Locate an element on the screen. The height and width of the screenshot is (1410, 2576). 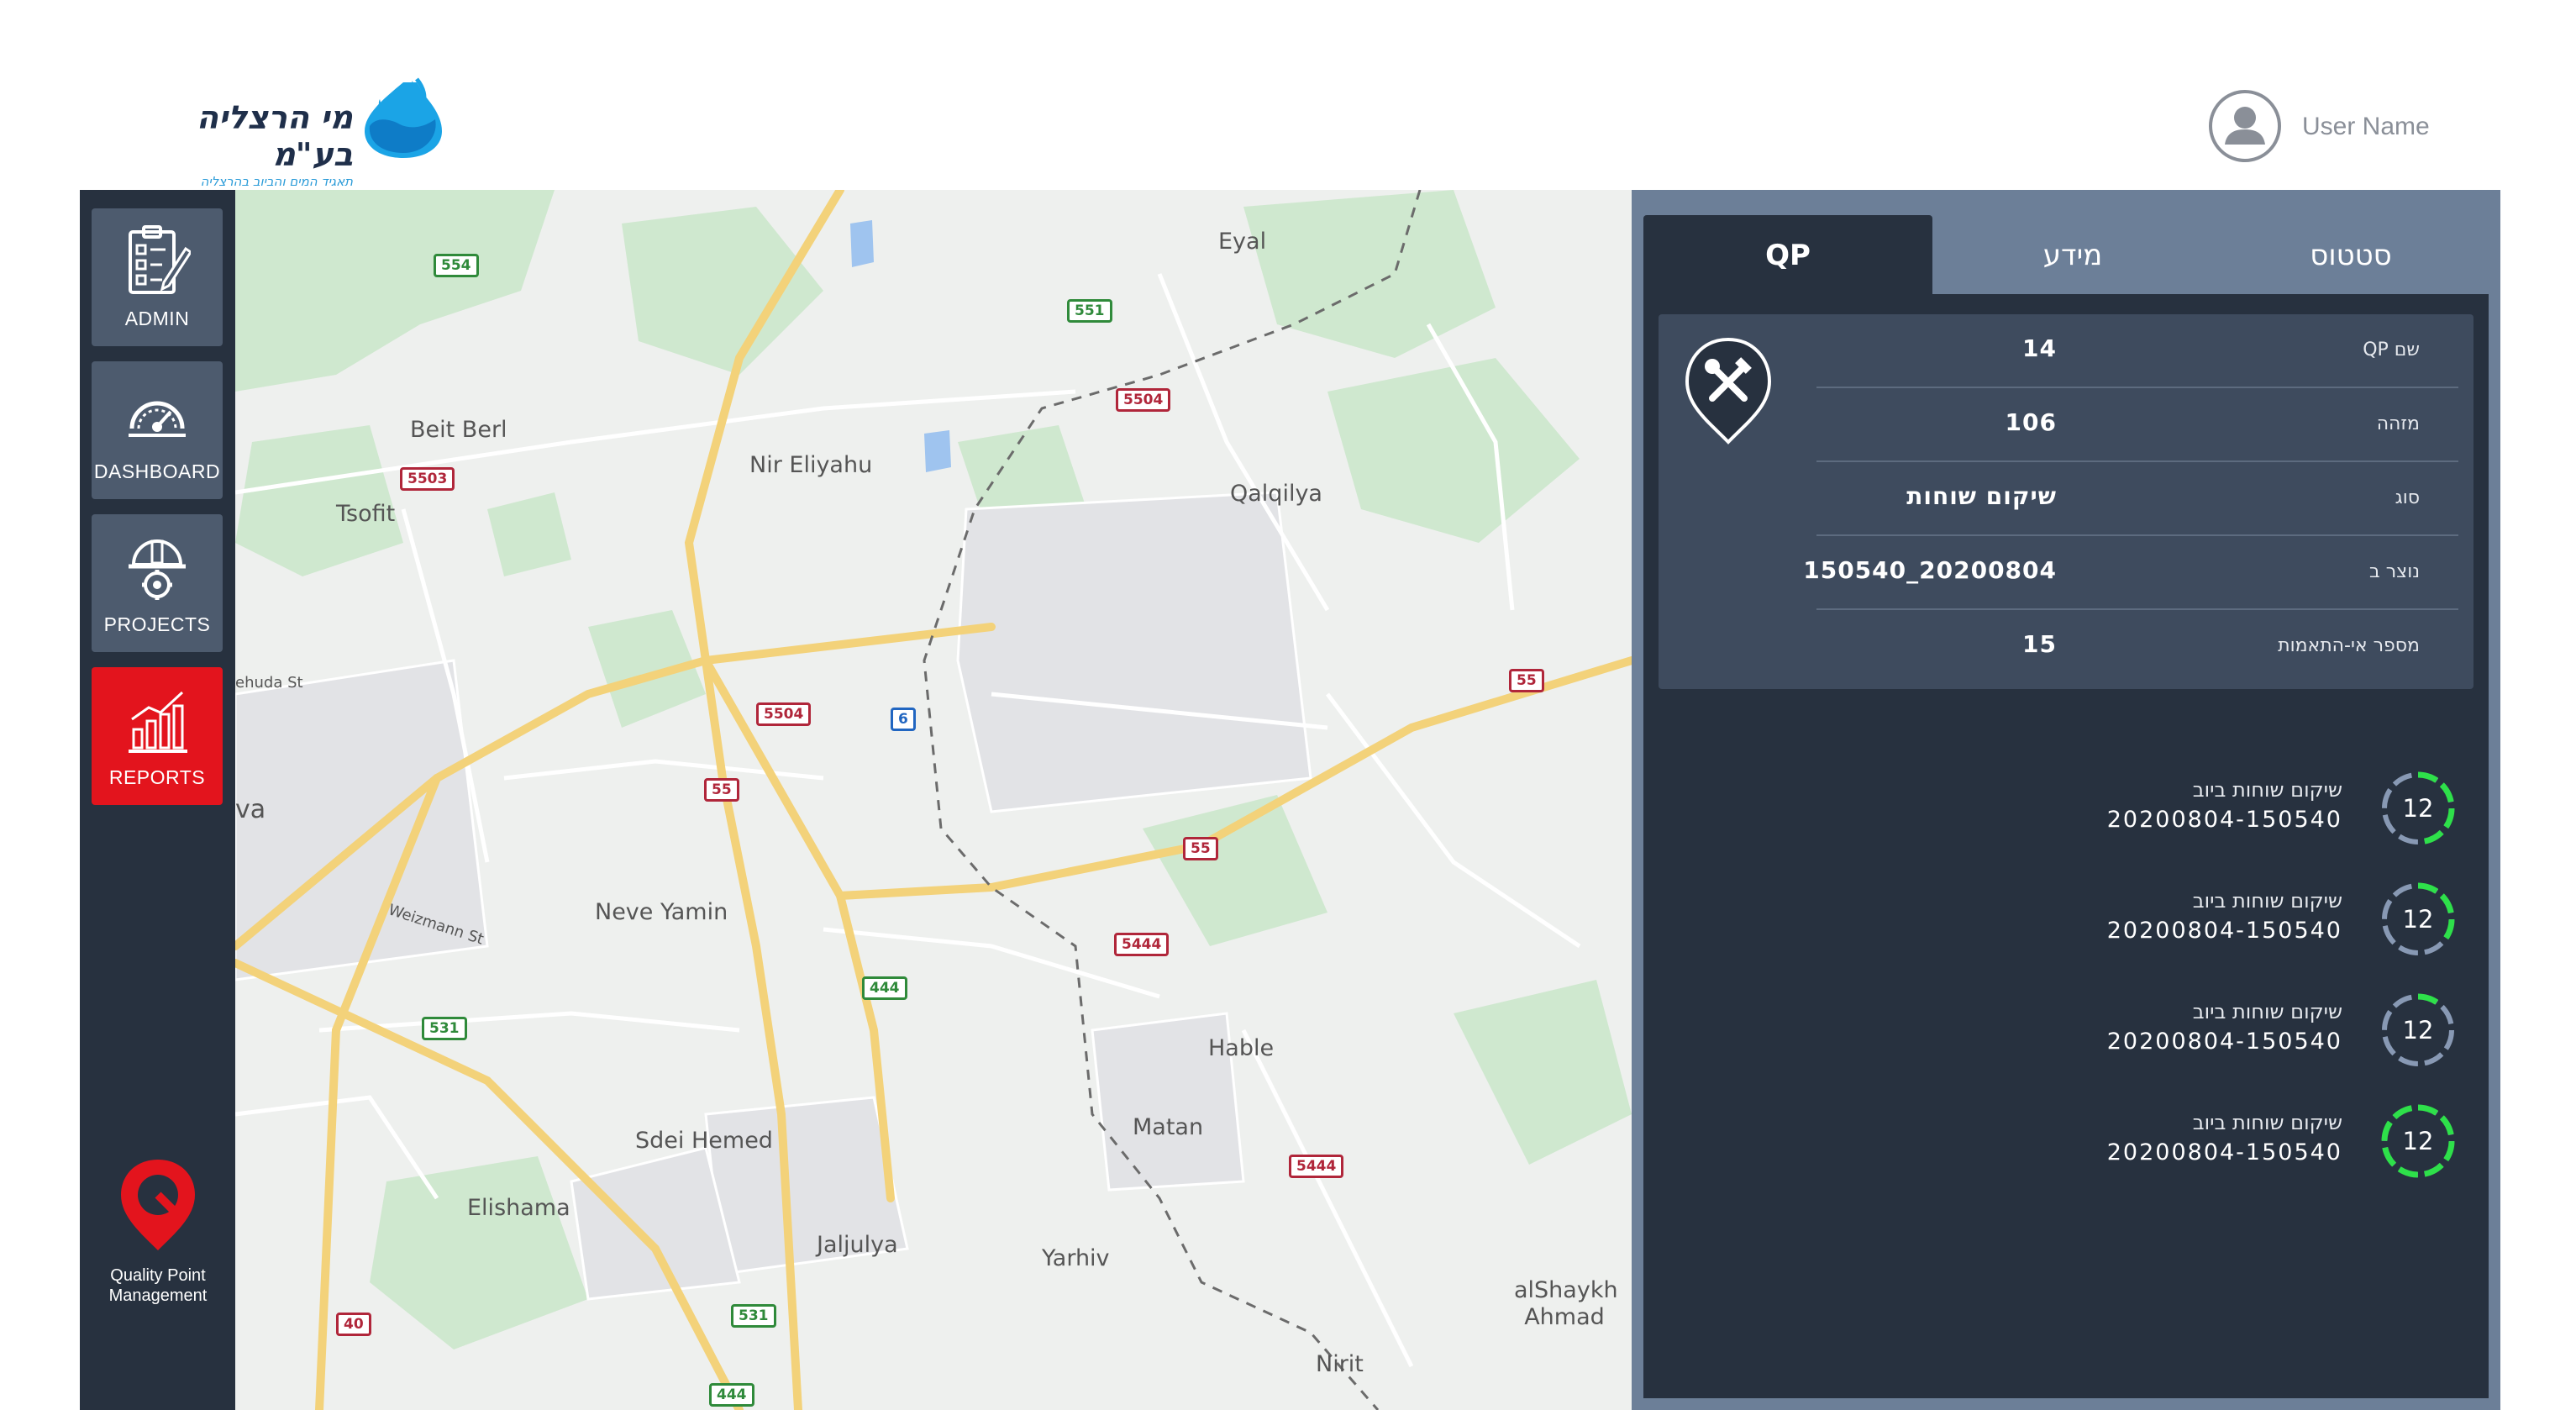
sidebar-item-label: ADMIN is located at coordinates (157, 318).